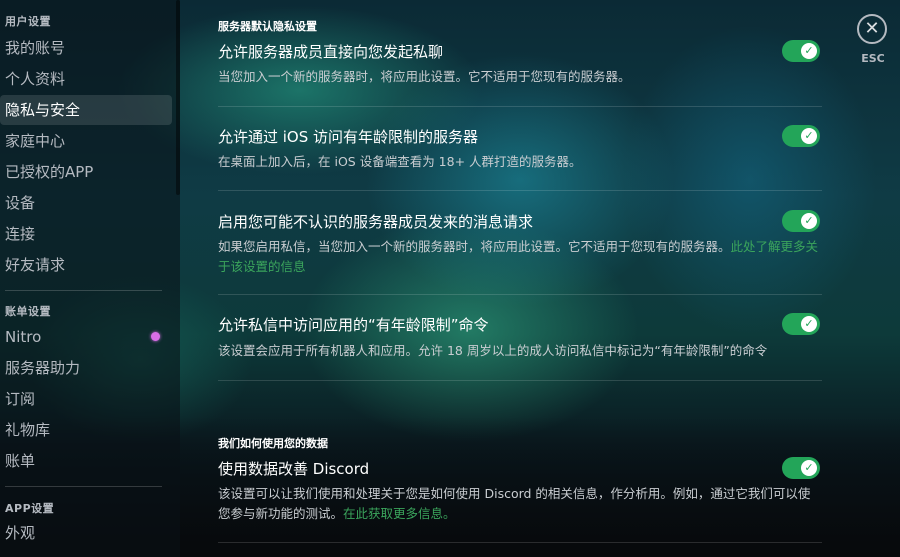 The height and width of the screenshot is (557, 900). I want to click on sidebar-item-server-boost: 服务器助力, so click(86, 368).